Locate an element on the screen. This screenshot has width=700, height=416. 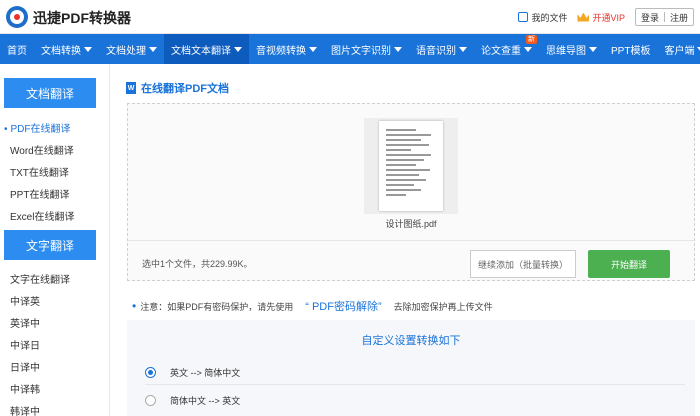
my-files-label: 我的文件 is located at coordinates (549, 17).